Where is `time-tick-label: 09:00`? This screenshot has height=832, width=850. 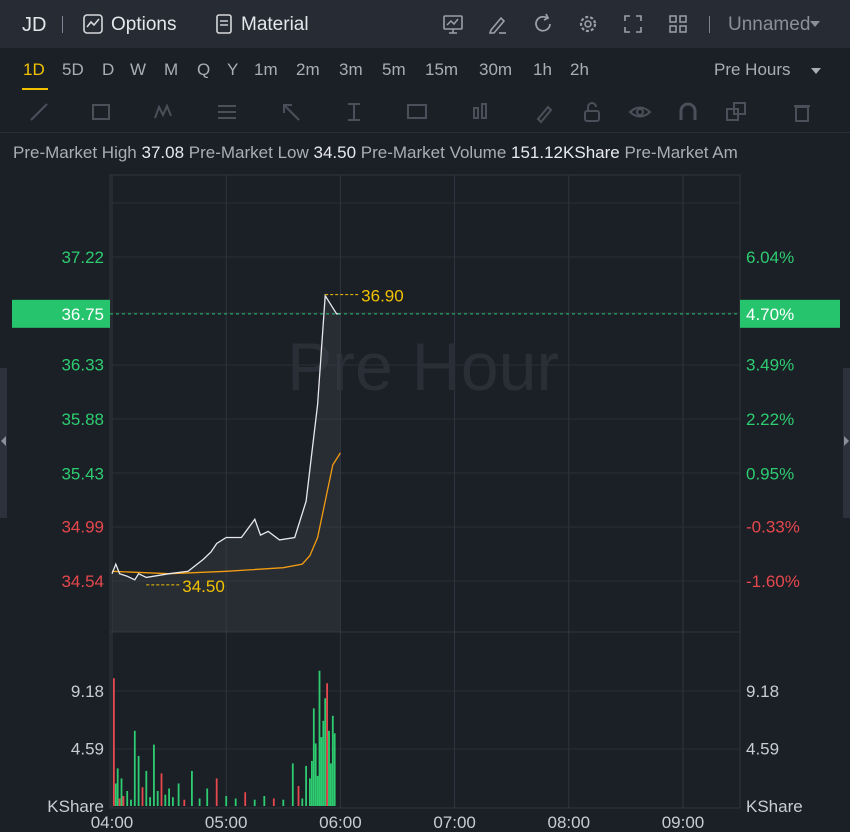 time-tick-label: 09:00 is located at coordinates (683, 822).